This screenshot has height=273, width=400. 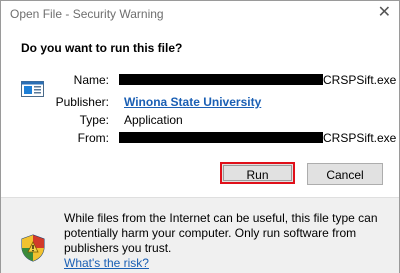 What do you see at coordinates (200, 14) in the screenshot?
I see `title-bar: Open File - Security Warning ✕` at bounding box center [200, 14].